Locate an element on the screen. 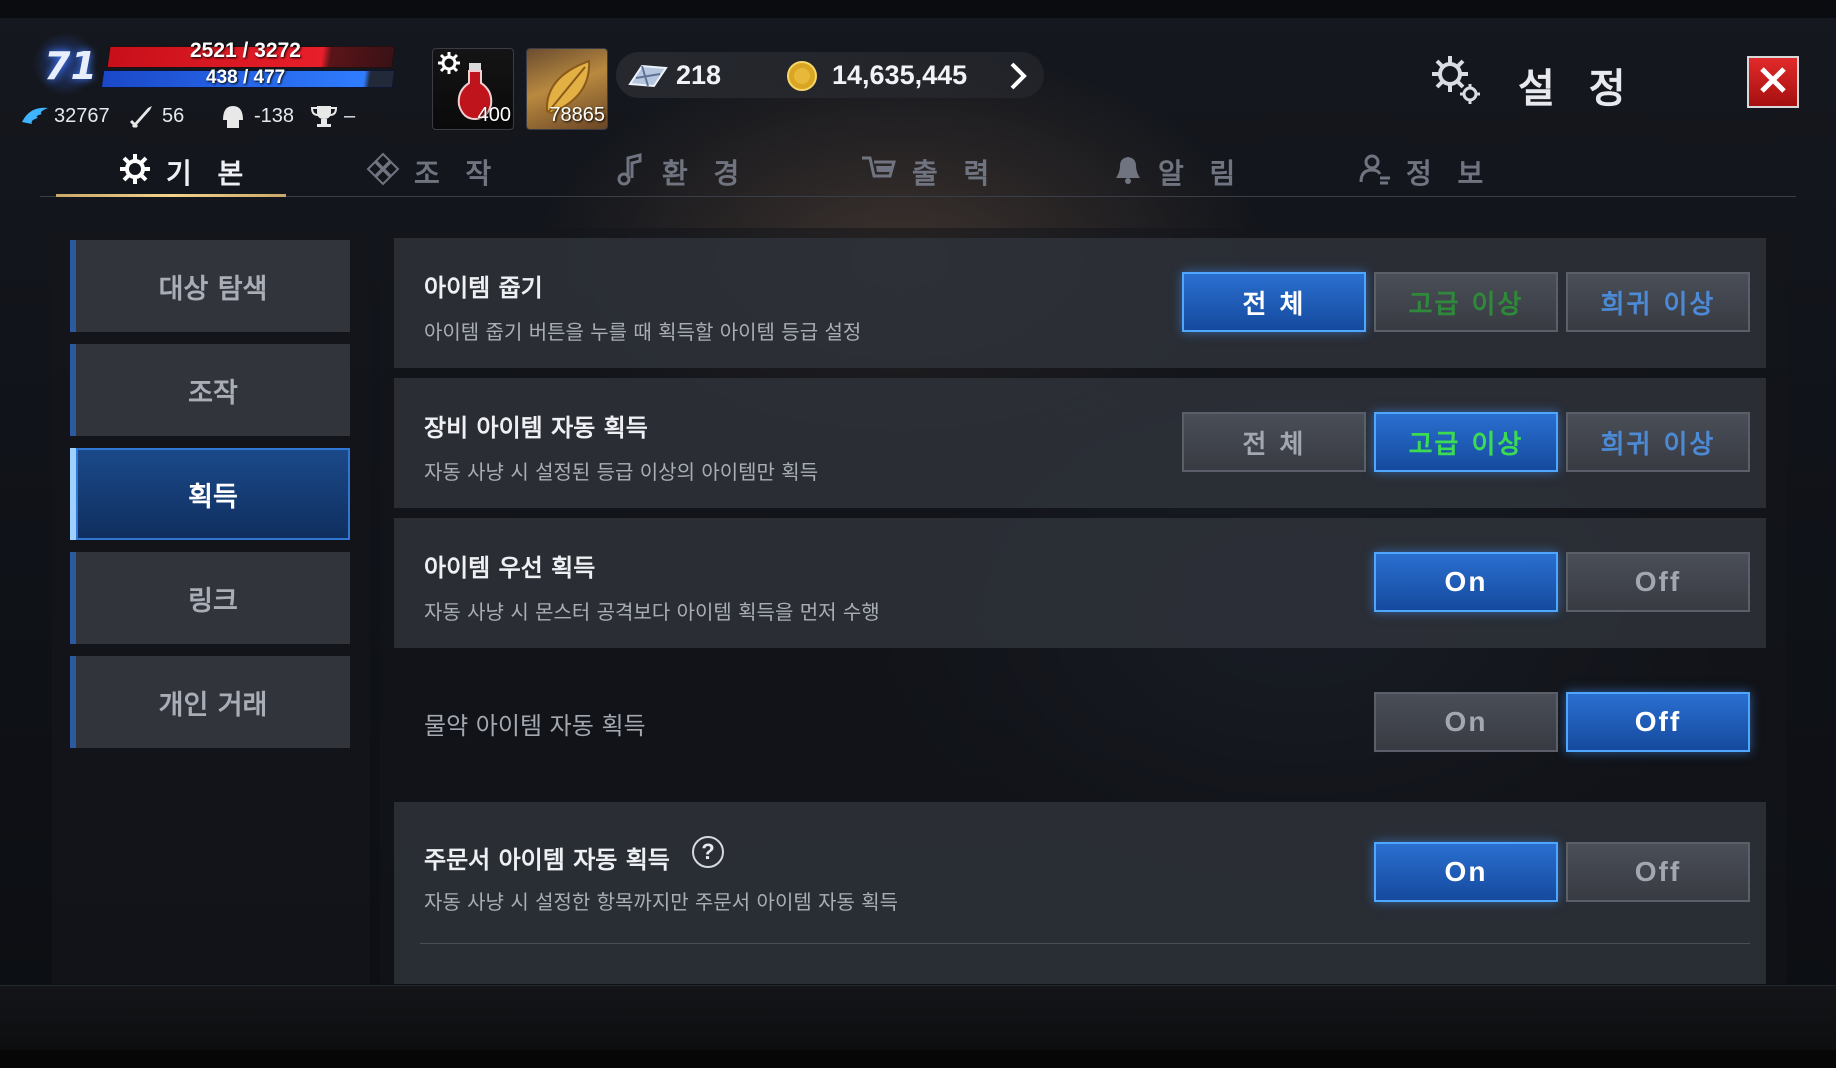 The height and width of the screenshot is (1068, 1836). sidebar-item-link: 링크 is located at coordinates (210, 598).